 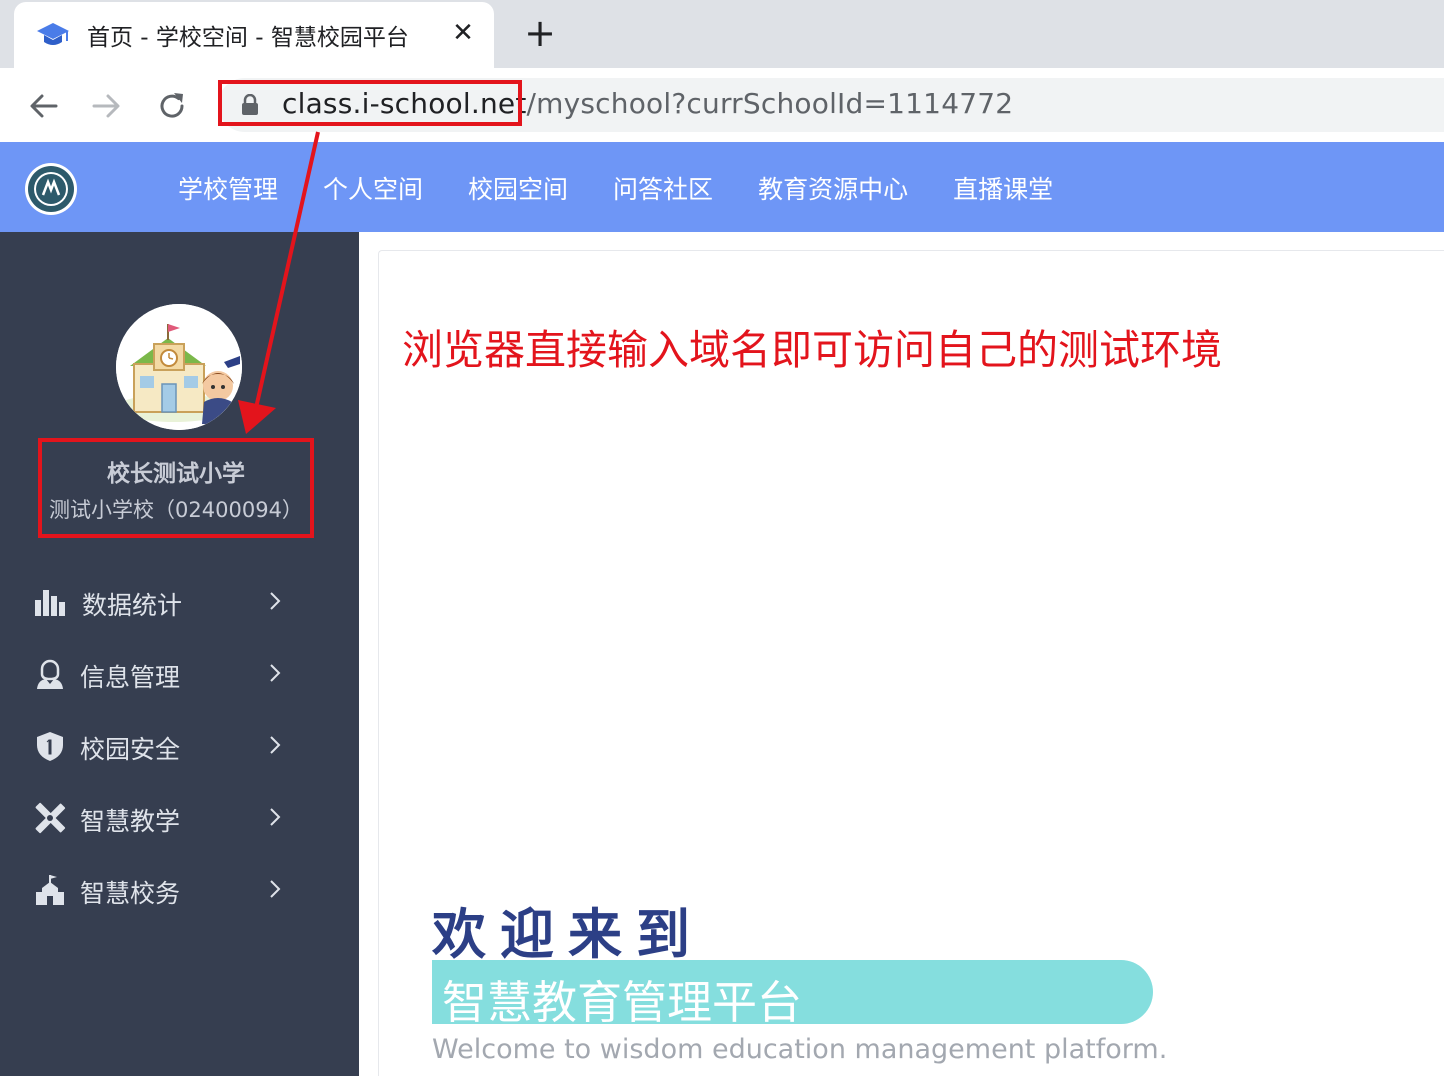 I want to click on avatar, so click(x=179, y=367).